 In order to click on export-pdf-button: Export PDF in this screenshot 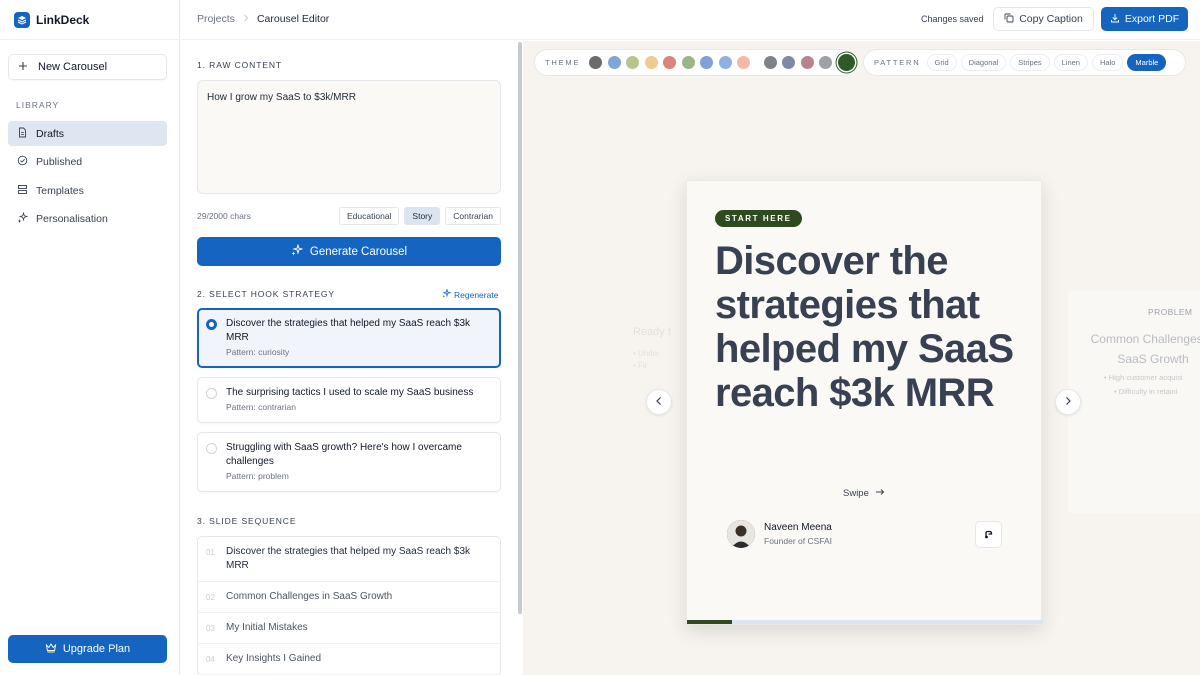, I will do `click(1144, 19)`.